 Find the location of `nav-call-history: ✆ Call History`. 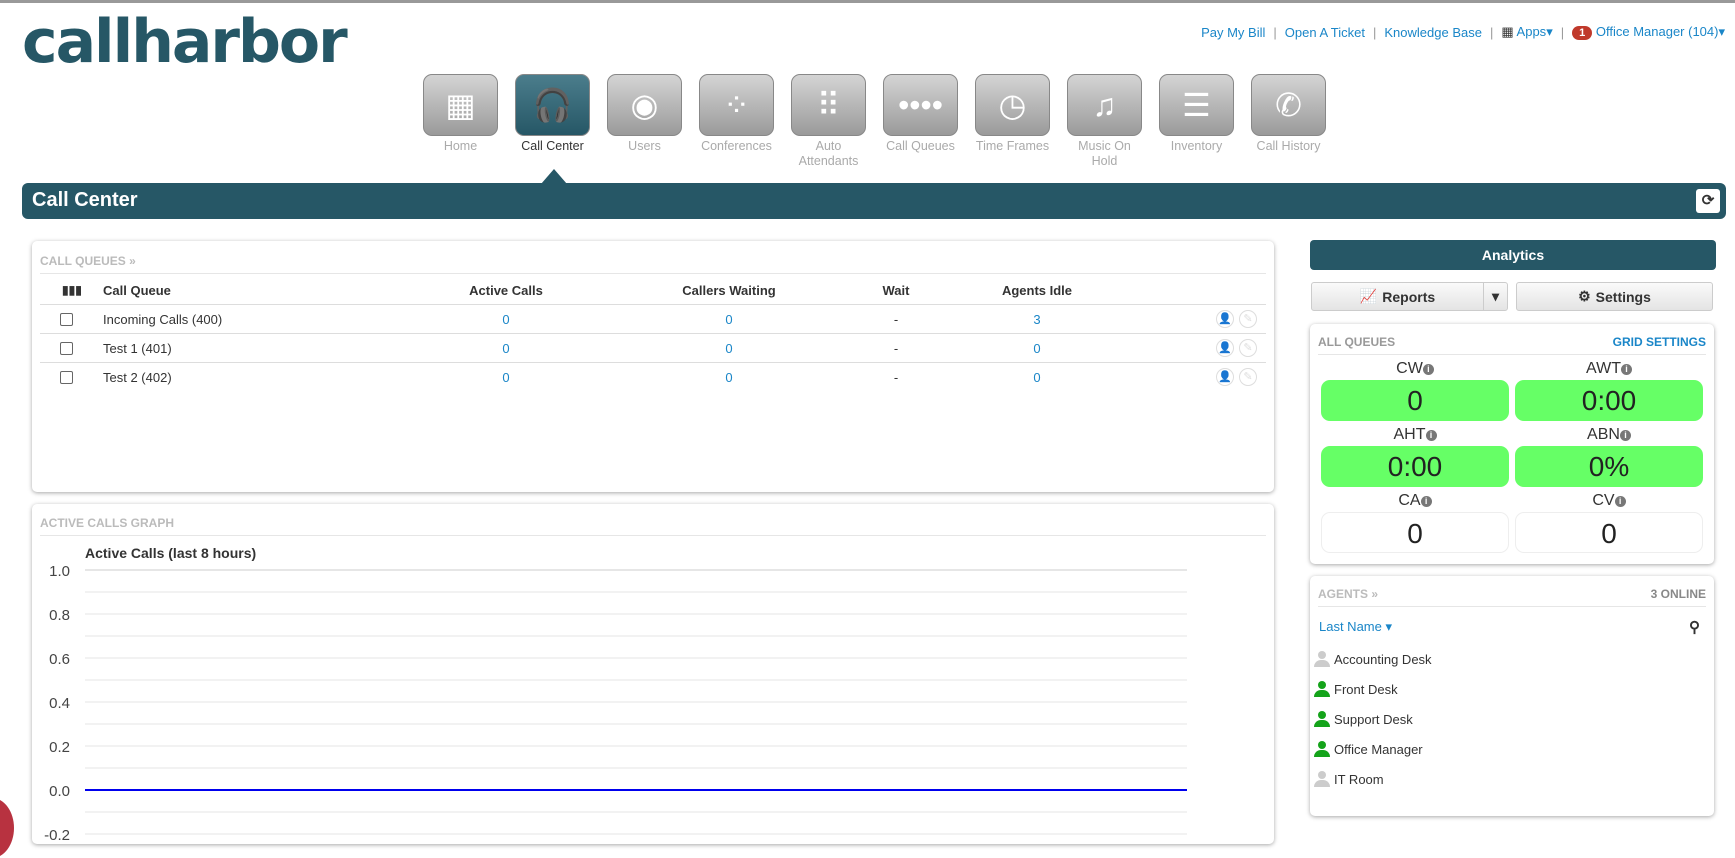

nav-call-history: ✆ Call History is located at coordinates (1288, 121).